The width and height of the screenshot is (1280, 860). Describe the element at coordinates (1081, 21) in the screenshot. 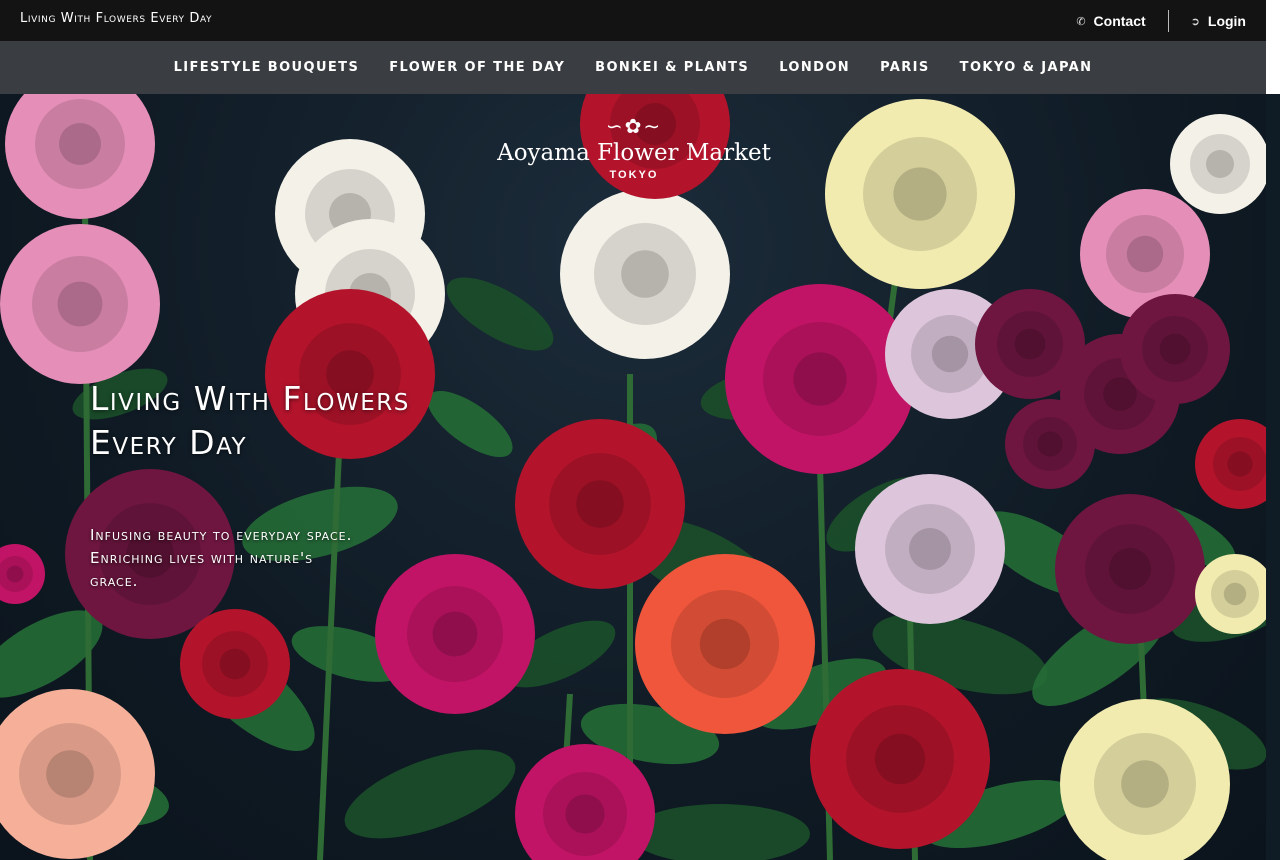

I see `phone-icon: ✆` at that location.